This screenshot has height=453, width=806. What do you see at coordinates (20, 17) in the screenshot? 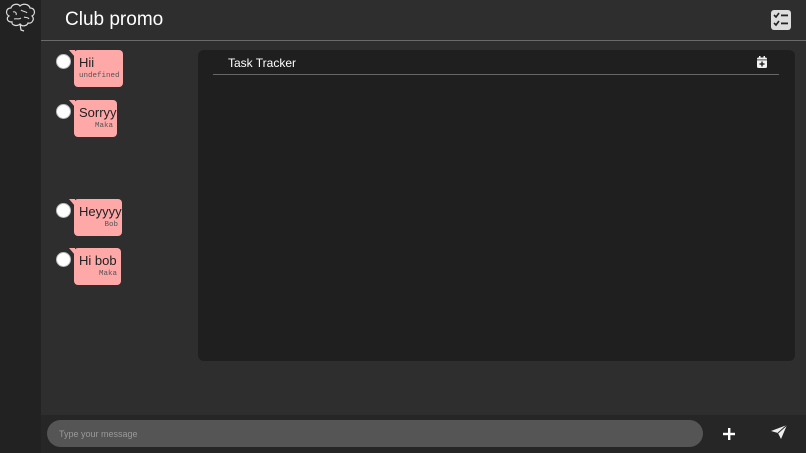
I see `brain-icon` at bounding box center [20, 17].